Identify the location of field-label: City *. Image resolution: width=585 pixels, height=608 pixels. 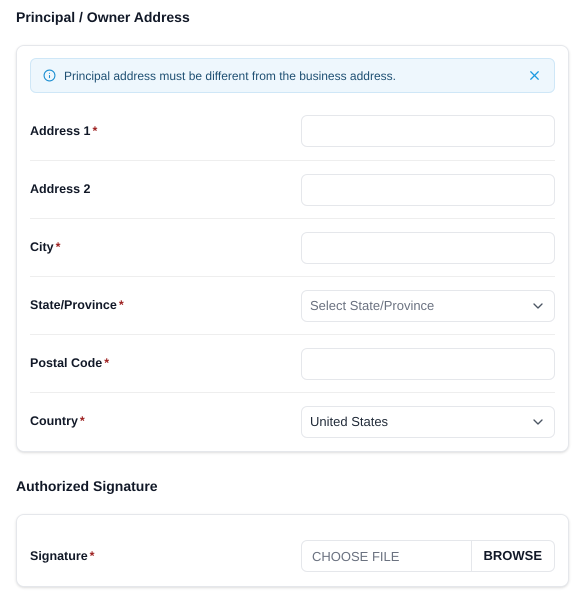
(45, 247).